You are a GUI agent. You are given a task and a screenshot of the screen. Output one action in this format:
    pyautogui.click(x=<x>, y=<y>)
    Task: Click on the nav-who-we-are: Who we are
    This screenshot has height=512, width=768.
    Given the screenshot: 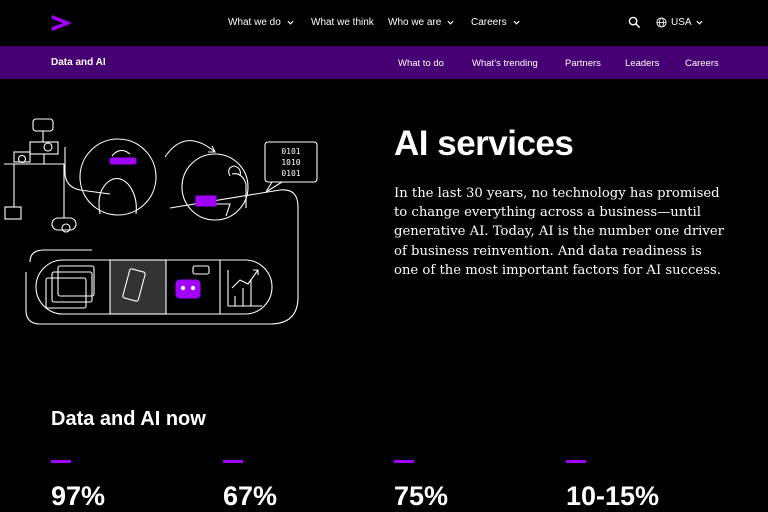 What is the action you would take?
    pyautogui.click(x=421, y=22)
    